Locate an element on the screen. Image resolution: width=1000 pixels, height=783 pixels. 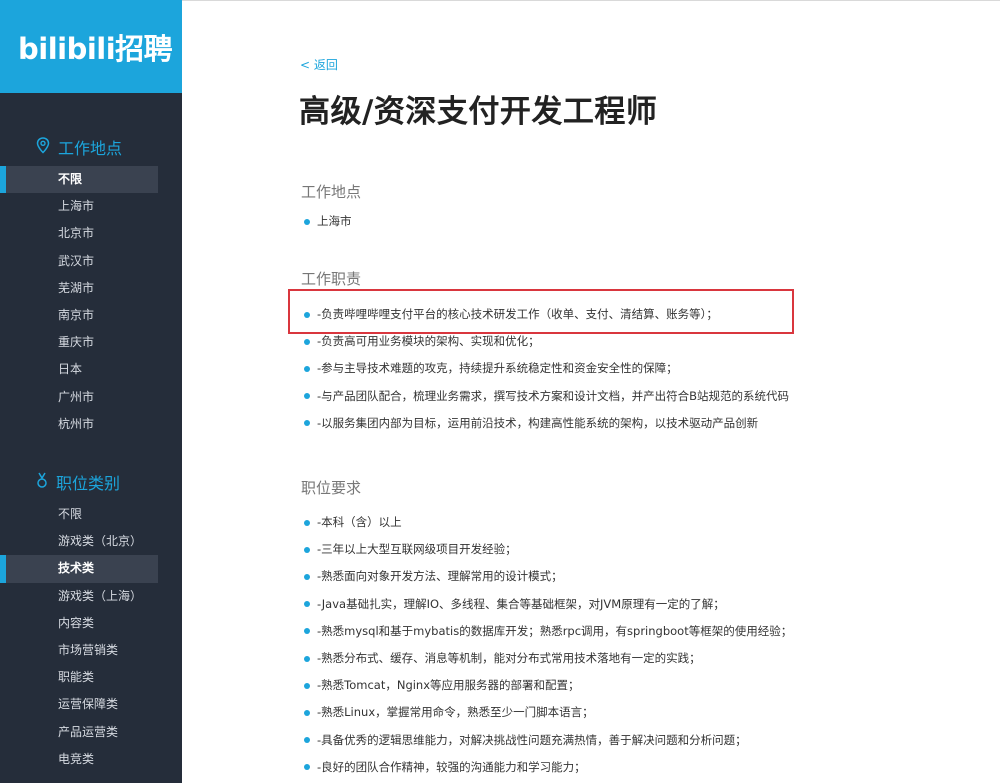
requirement-item: -具备优秀的逻辑思维能力，对解决挑战性问题充满热情，善于解决问题和分析问题； is located at coordinates (649, 740).